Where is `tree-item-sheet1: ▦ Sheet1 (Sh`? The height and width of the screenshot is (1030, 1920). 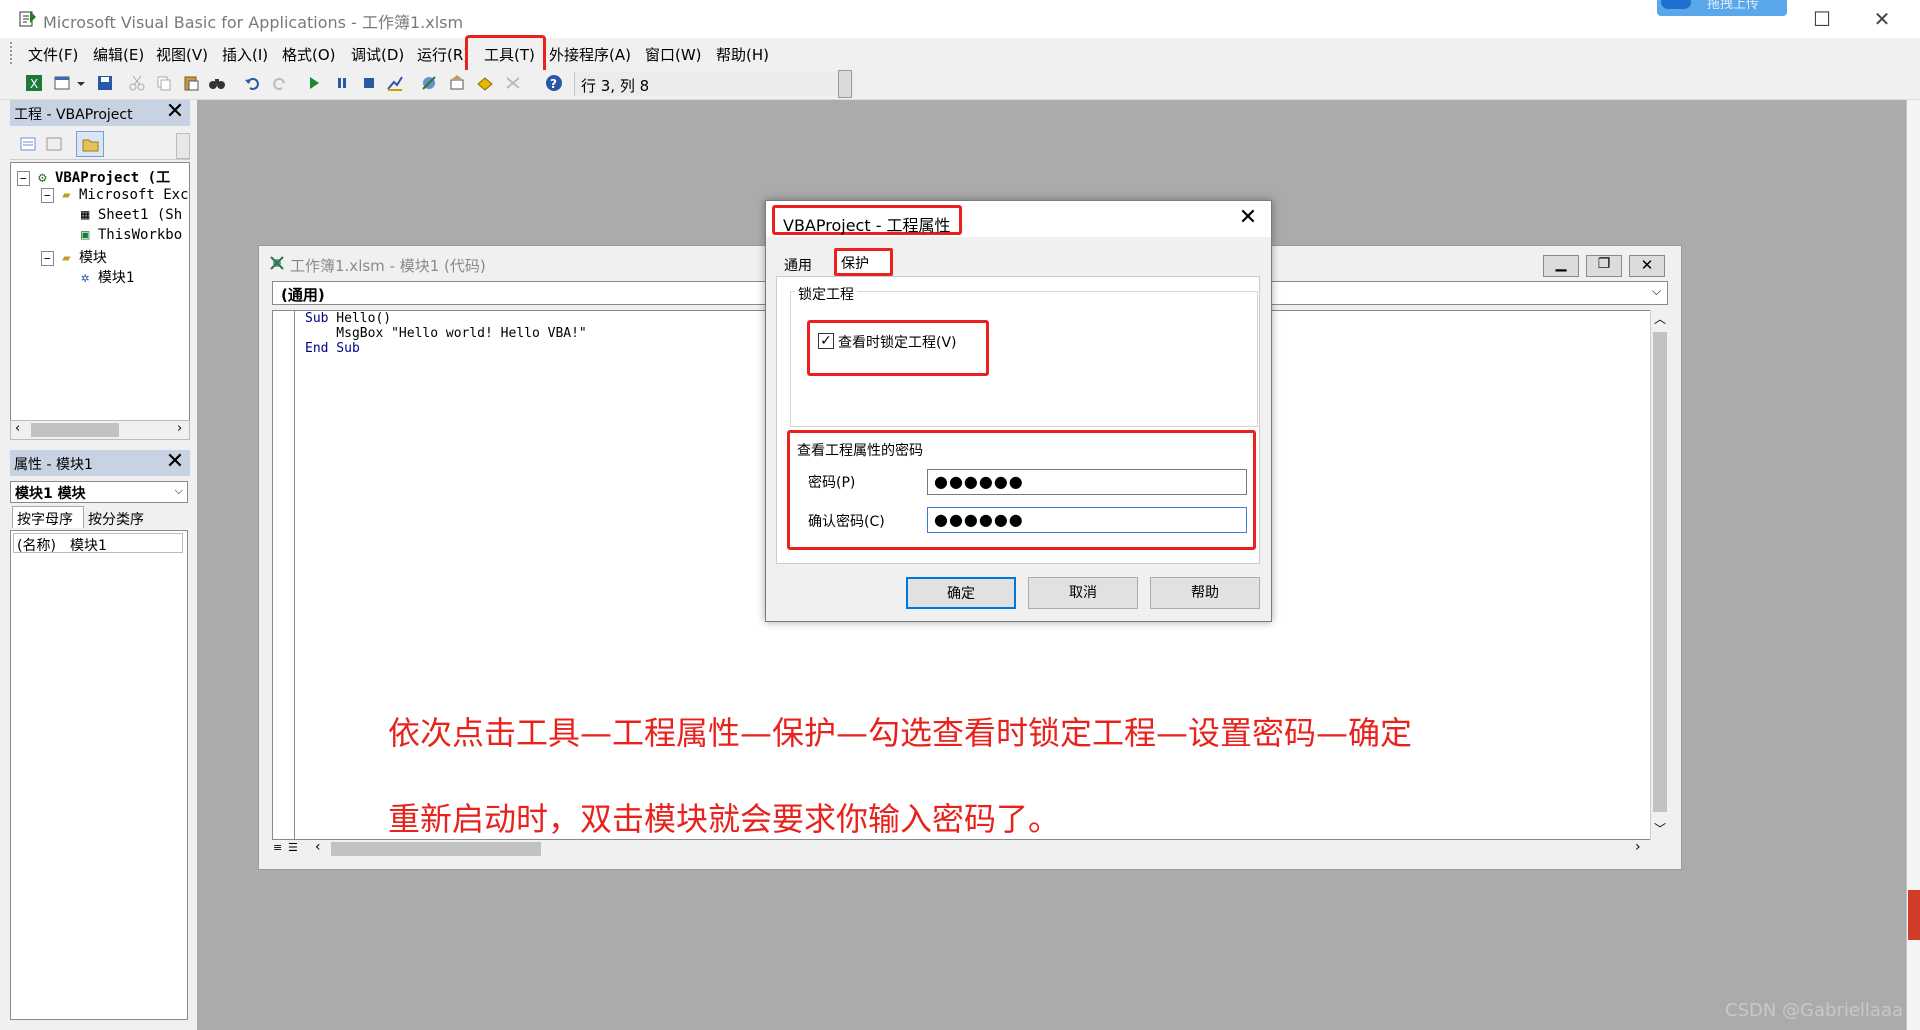
tree-item-sheet1: ▦ Sheet1 (Sh is located at coordinates (131, 215).